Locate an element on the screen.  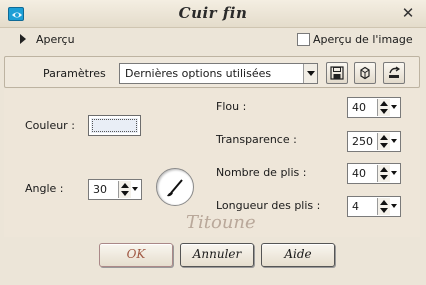
help-button: Aide is located at coordinates (298, 255).